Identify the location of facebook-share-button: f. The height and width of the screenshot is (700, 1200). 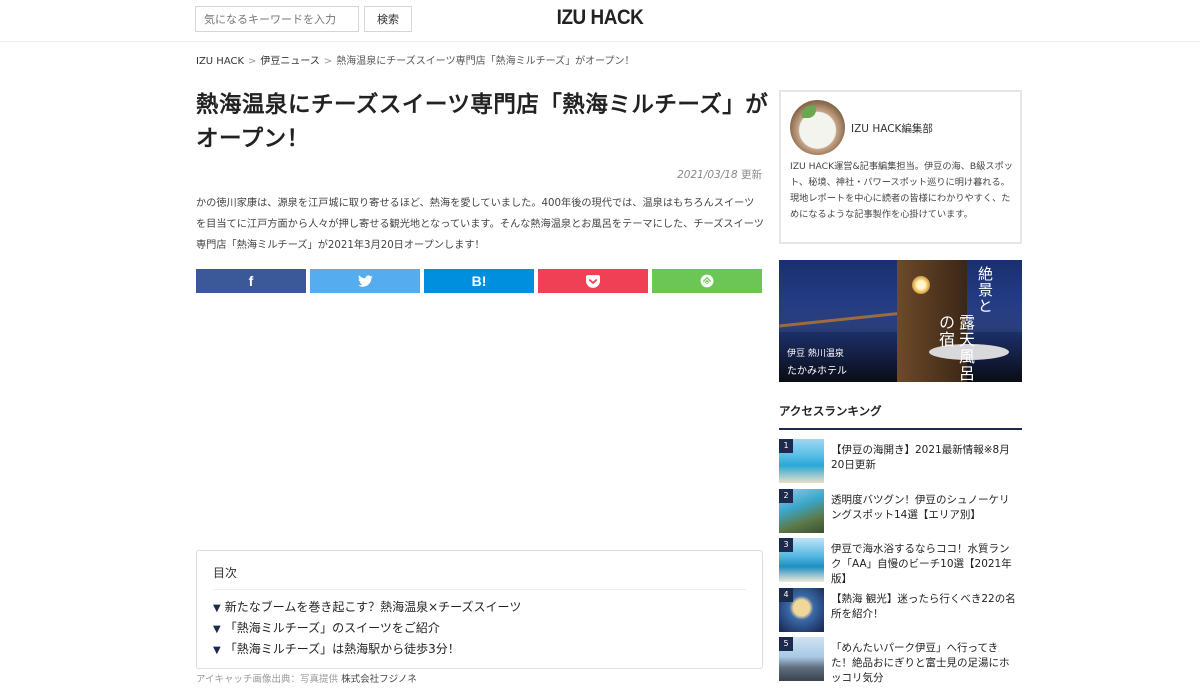
(251, 281).